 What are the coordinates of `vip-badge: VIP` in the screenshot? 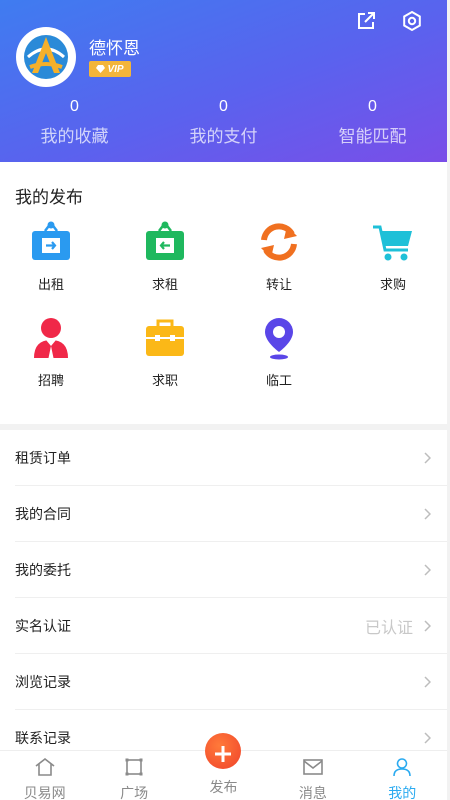 It's located at (110, 69).